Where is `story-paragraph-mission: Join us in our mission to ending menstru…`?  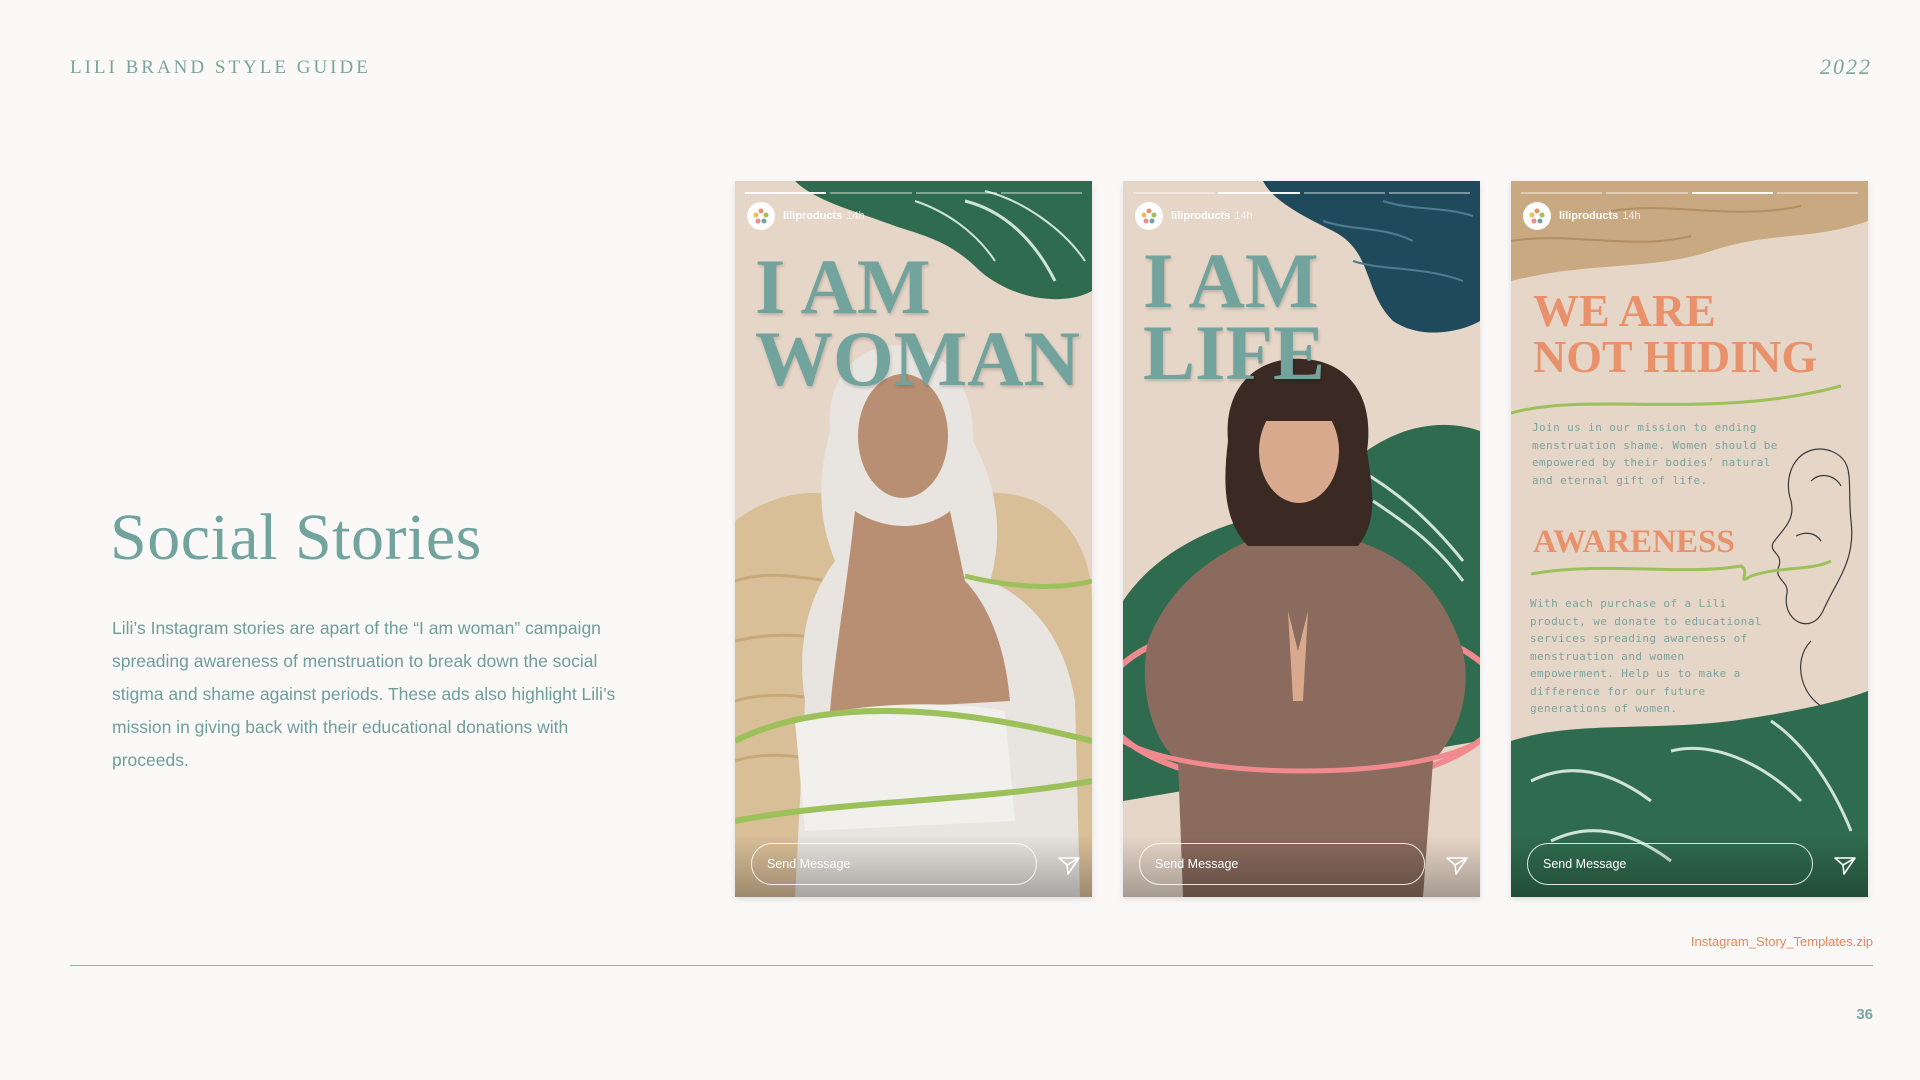 story-paragraph-mission: Join us in our mission to ending menstru… is located at coordinates (1655, 454).